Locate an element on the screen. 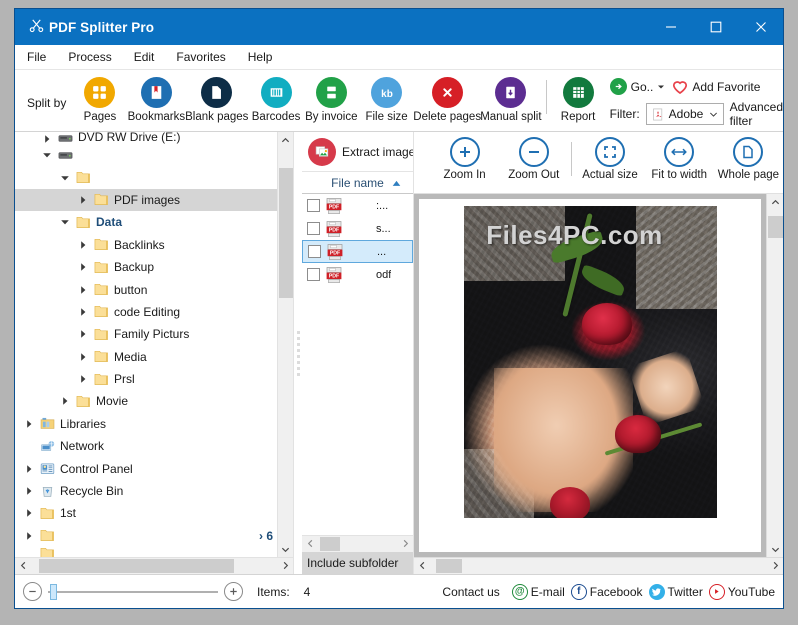 This screenshot has height=625, width=798. file-list-hscroll-thumb is located at coordinates (330, 544).